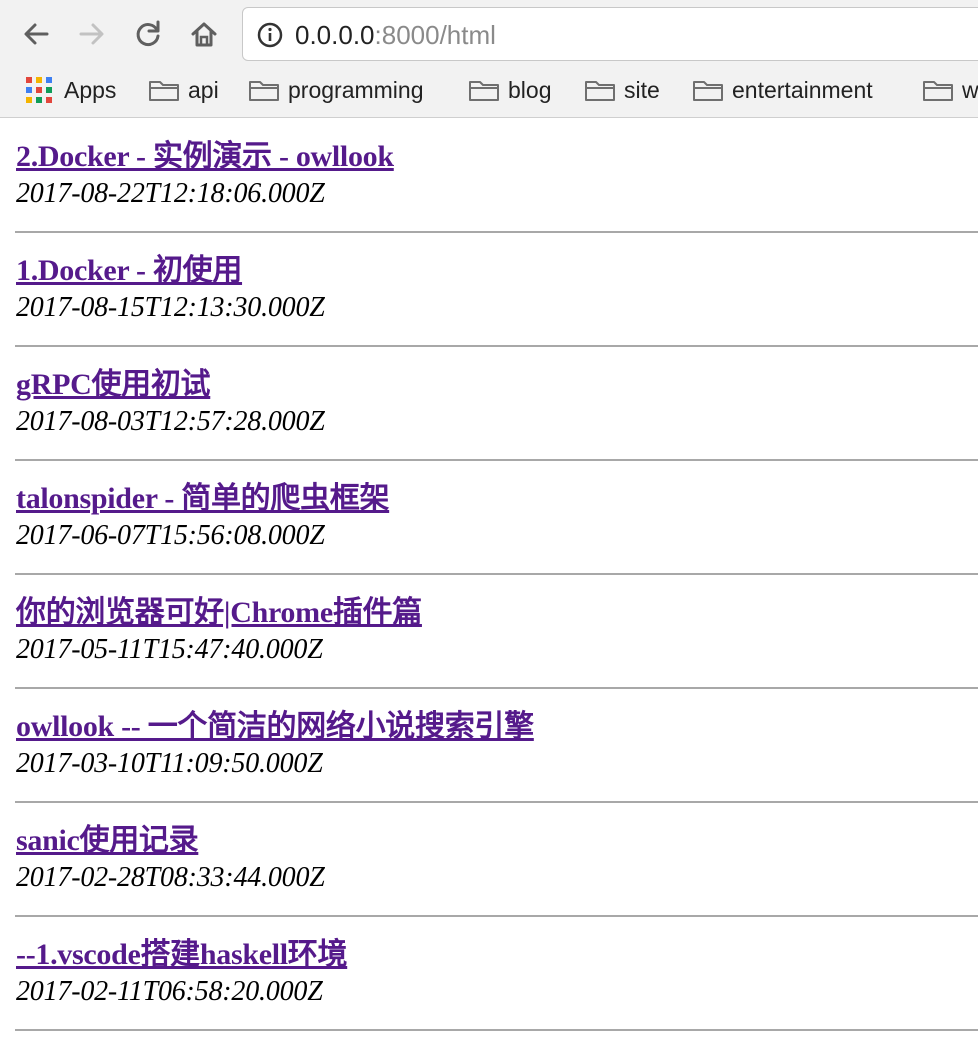 The height and width of the screenshot is (1056, 978). I want to click on bookmark-folder-programming: programming, so click(336, 90).